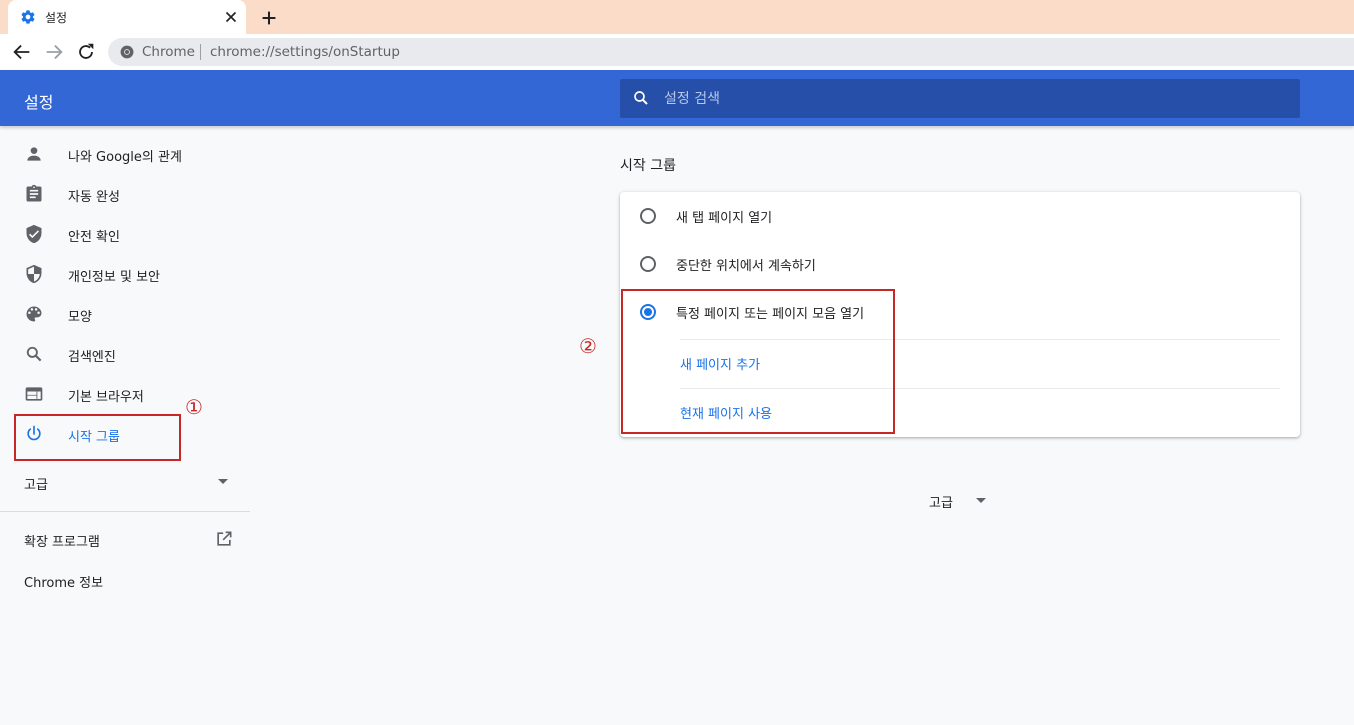  Describe the element at coordinates (231, 17) in the screenshot. I see `close-icon` at that location.